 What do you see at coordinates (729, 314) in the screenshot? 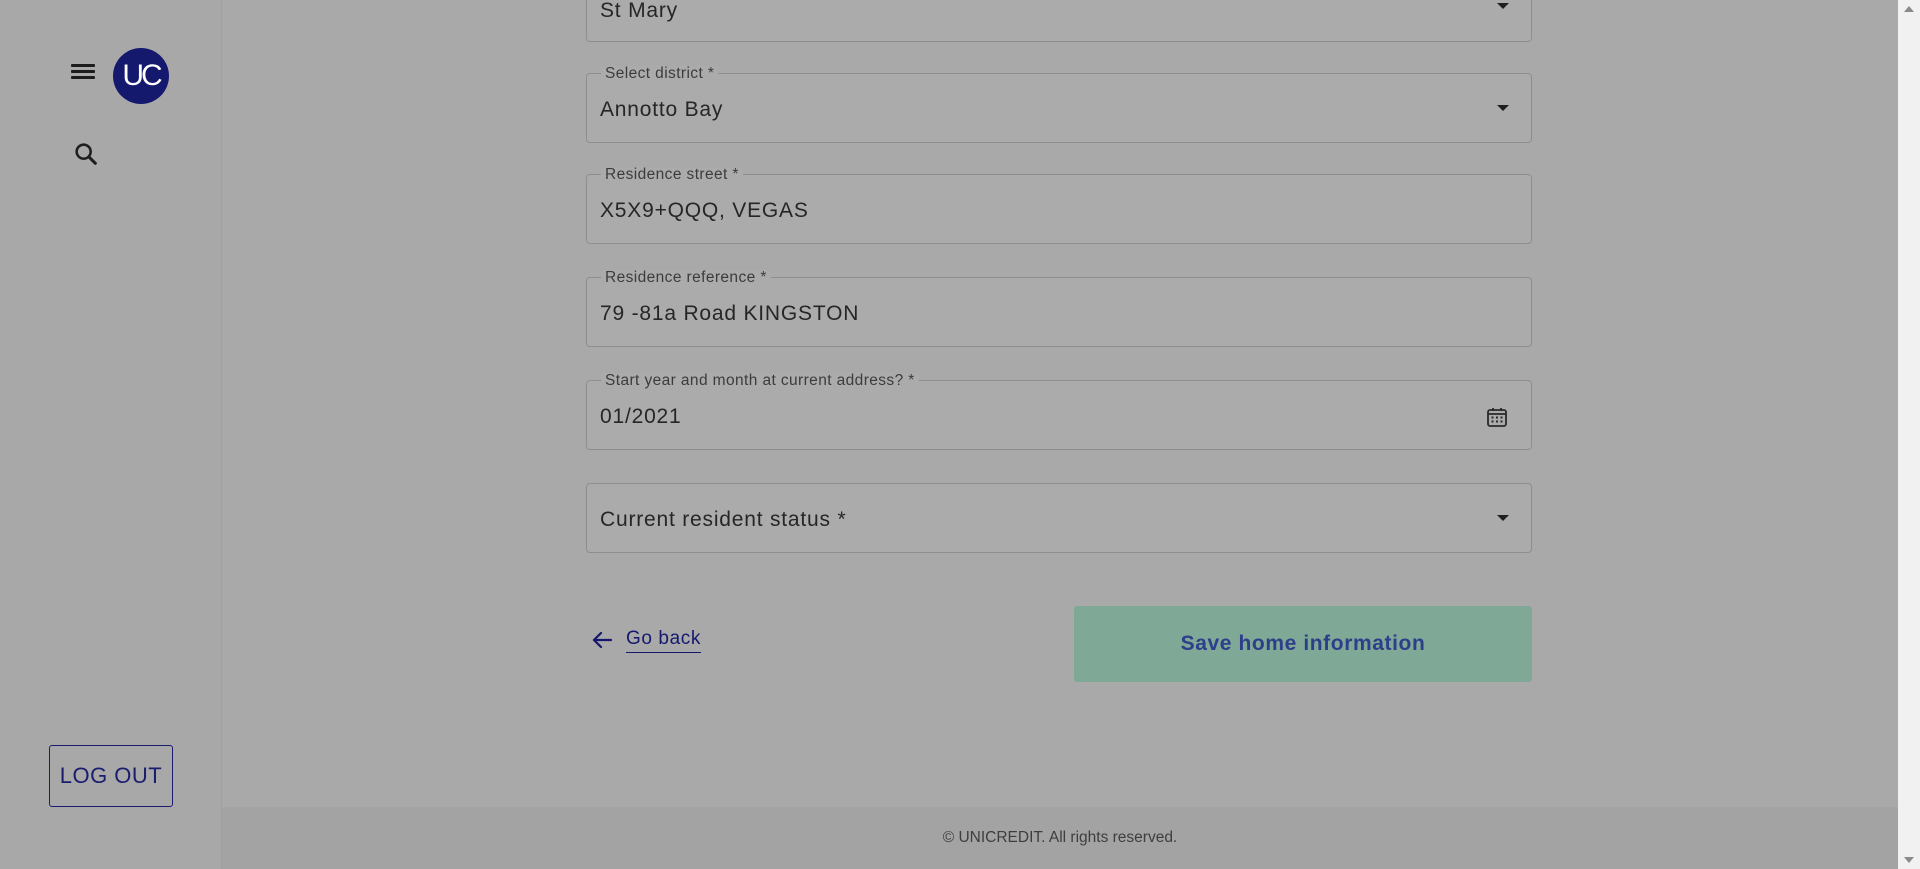
I see `residence-reference-value: 79 -81a Road KINGSTON` at bounding box center [729, 314].